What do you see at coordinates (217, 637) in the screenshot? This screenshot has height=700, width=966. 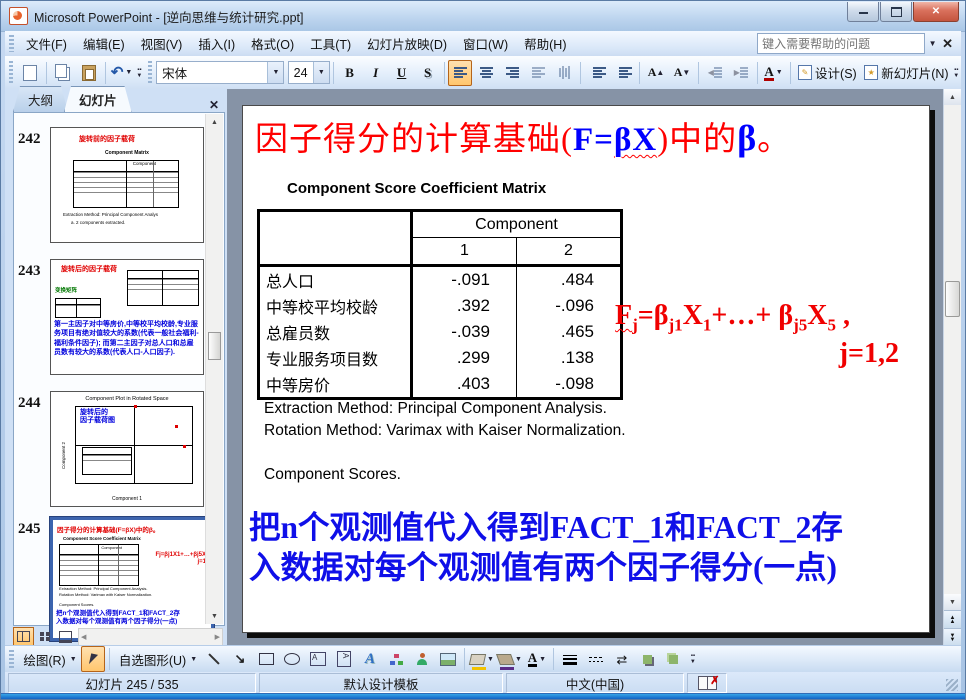 I see `scroll-right-icon: ▶` at bounding box center [217, 637].